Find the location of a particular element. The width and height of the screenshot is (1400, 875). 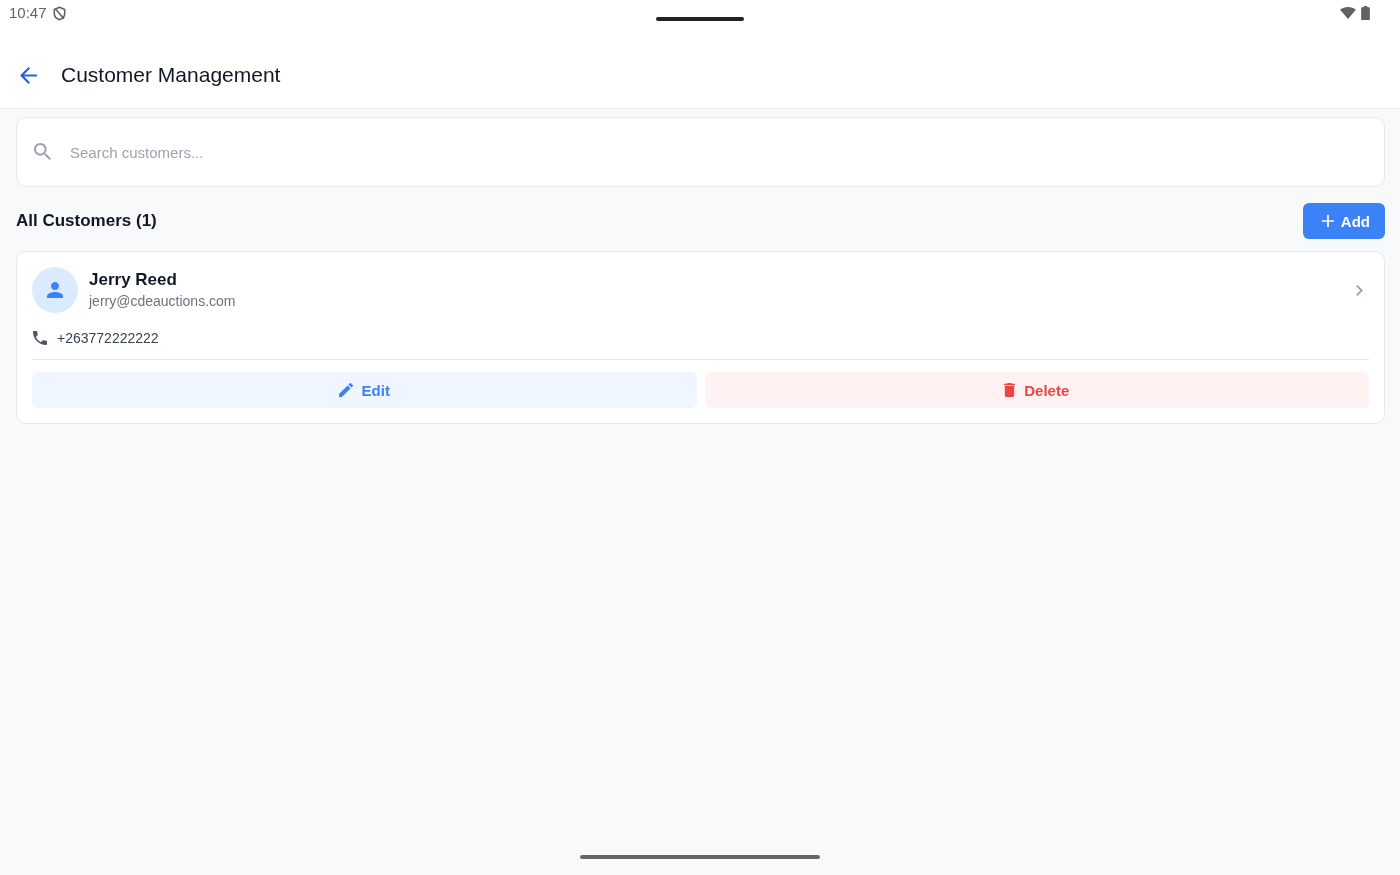

pencil-icon is located at coordinates (345, 390).